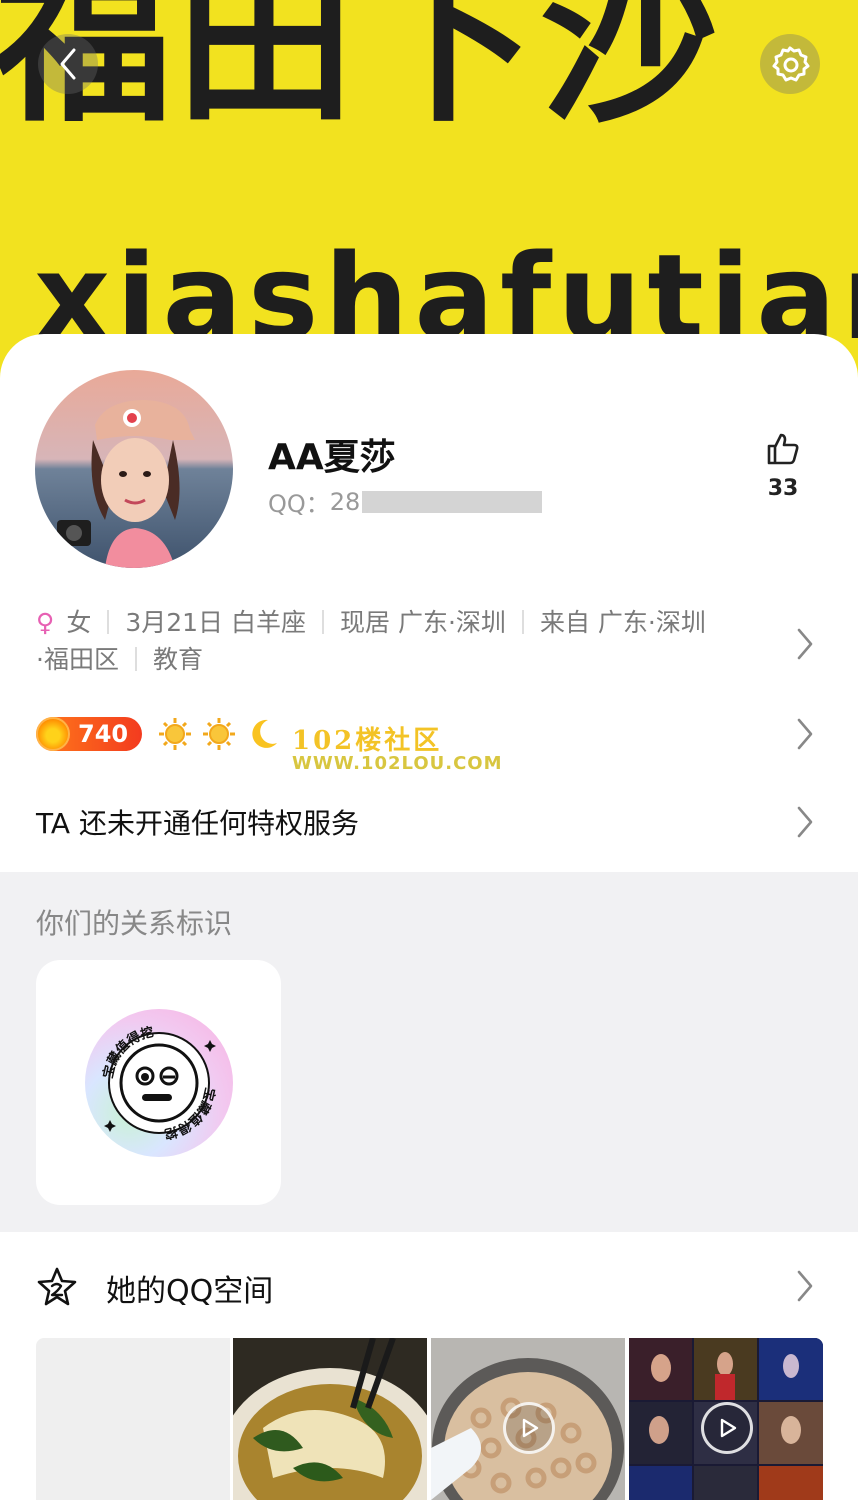 Image resolution: width=858 pixels, height=1500 pixels. I want to click on relation-badge-icon: 宝藏值得挖掘 宝藏值得挖掘, so click(158, 1082).